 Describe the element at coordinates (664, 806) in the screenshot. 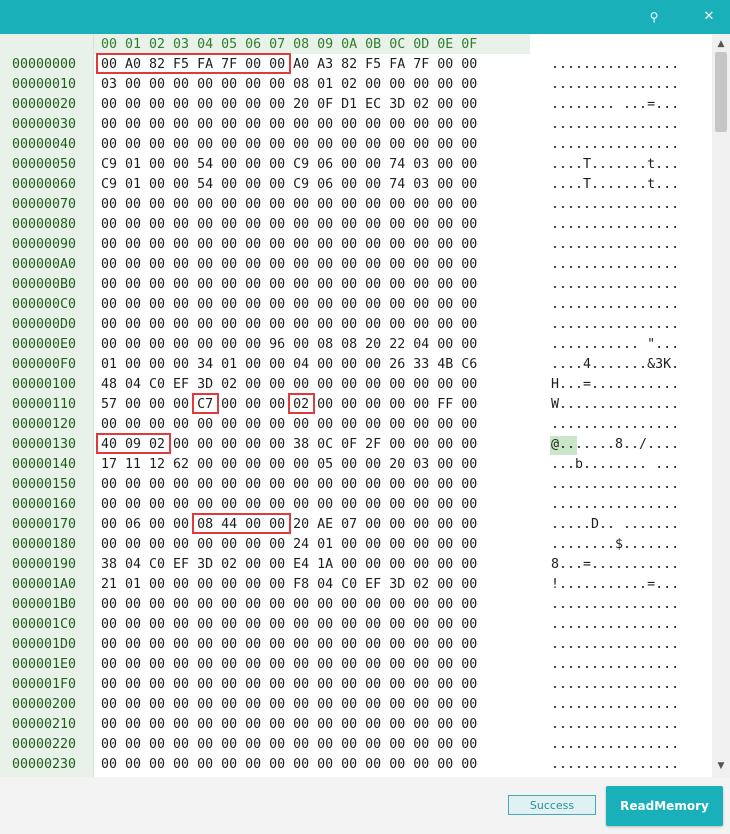

I see `read-memory-button: ReadMemory` at that location.